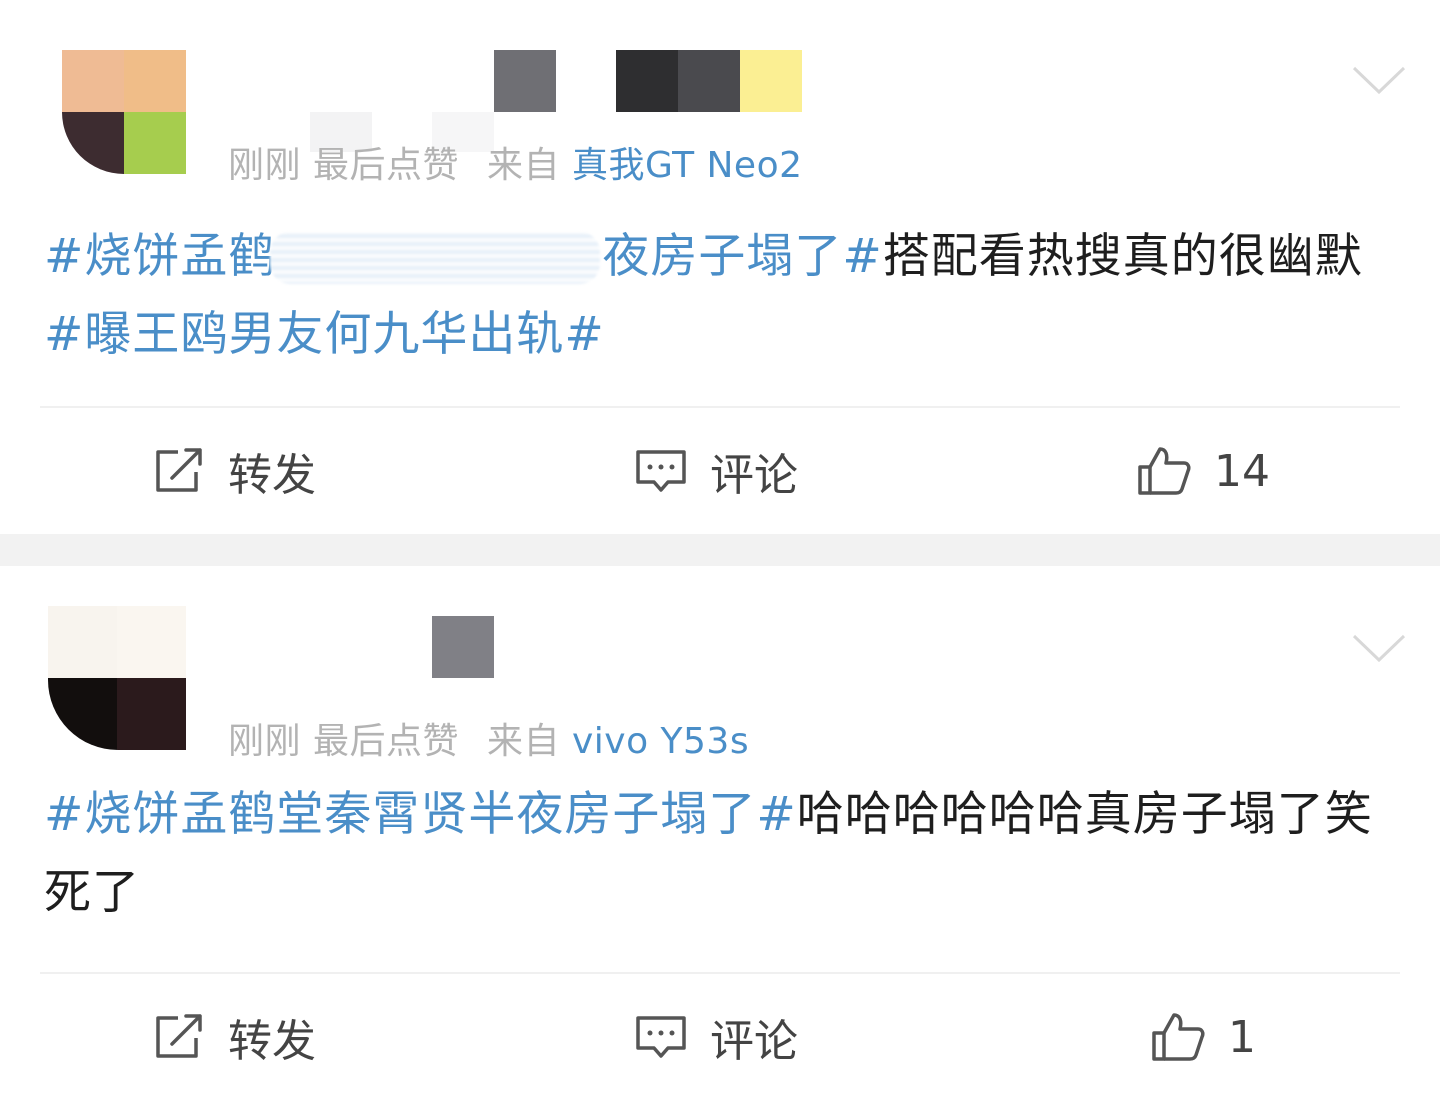 Image resolution: width=1440 pixels, height=1100 pixels. I want to click on like-count: 1, so click(1242, 1037).